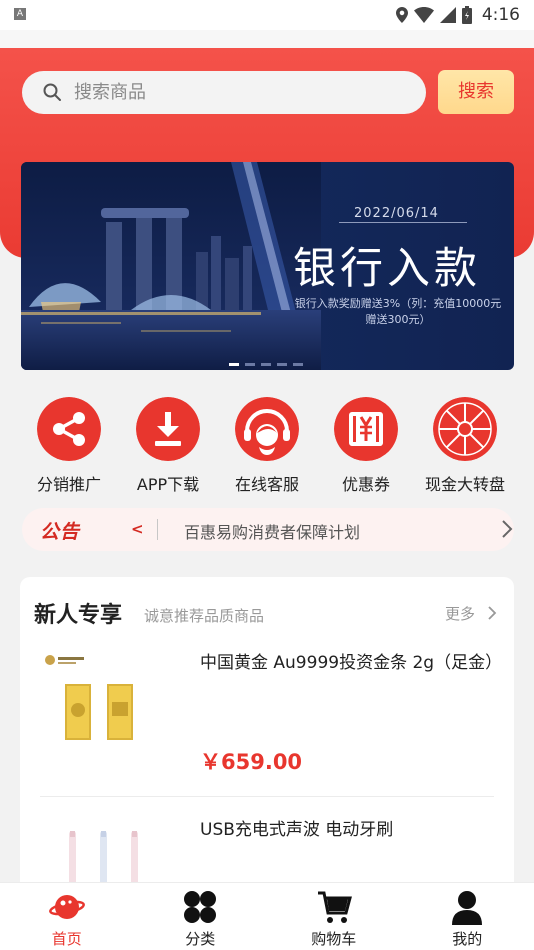 The height and width of the screenshot is (950, 534). What do you see at coordinates (200, 907) in the screenshot?
I see `category-icon` at bounding box center [200, 907].